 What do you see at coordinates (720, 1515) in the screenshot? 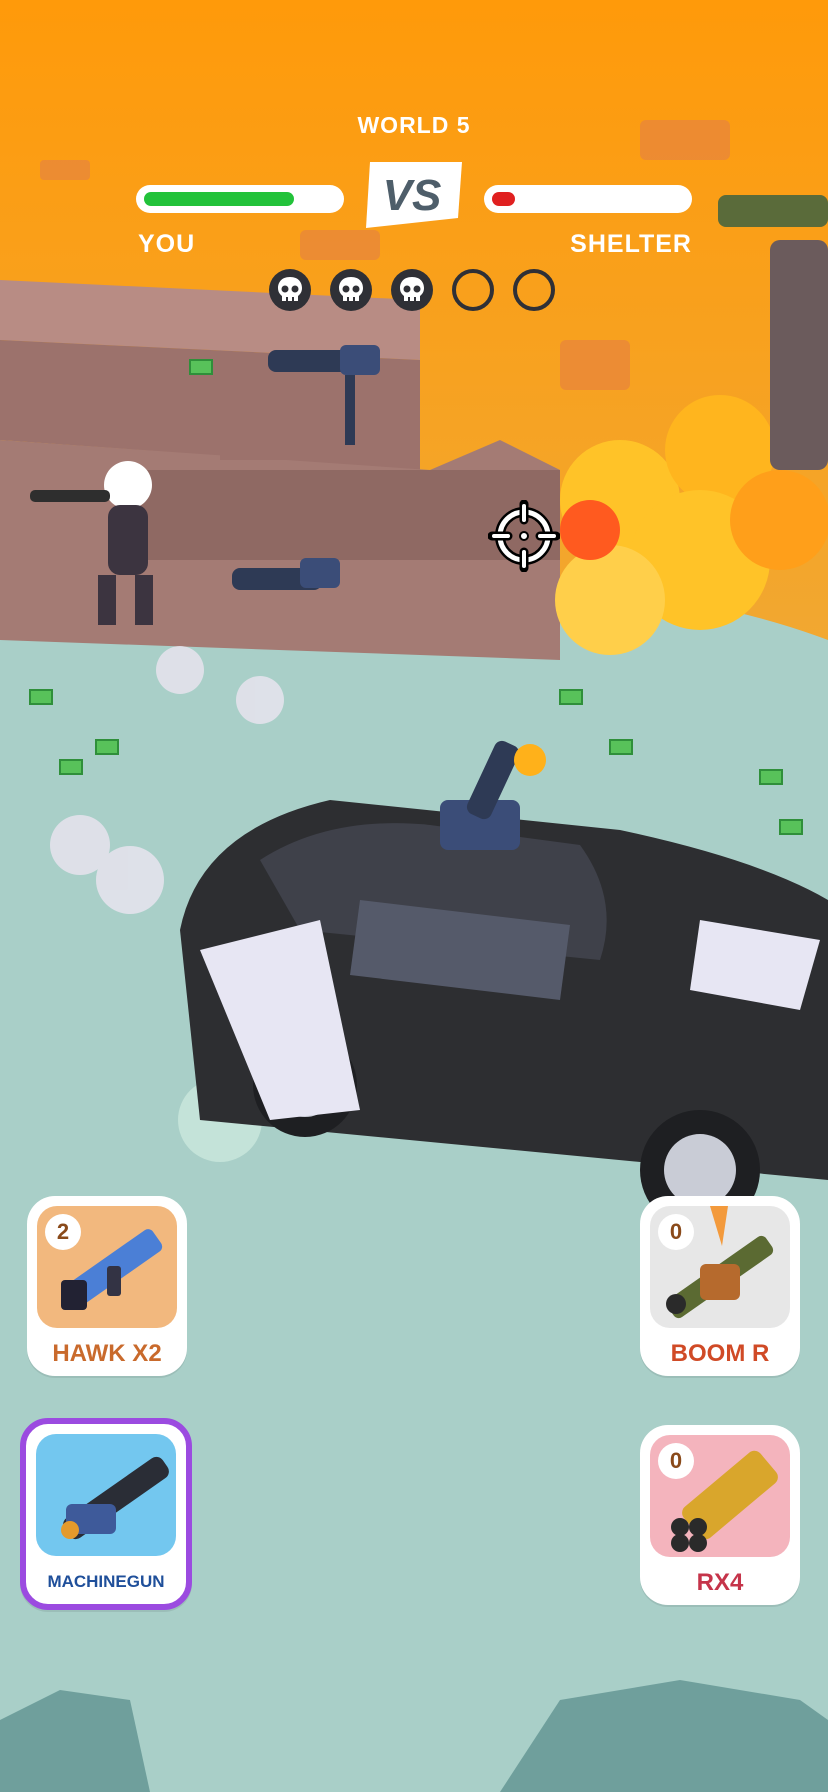
I see `weapon-card-rx4: 0 RX4` at bounding box center [720, 1515].